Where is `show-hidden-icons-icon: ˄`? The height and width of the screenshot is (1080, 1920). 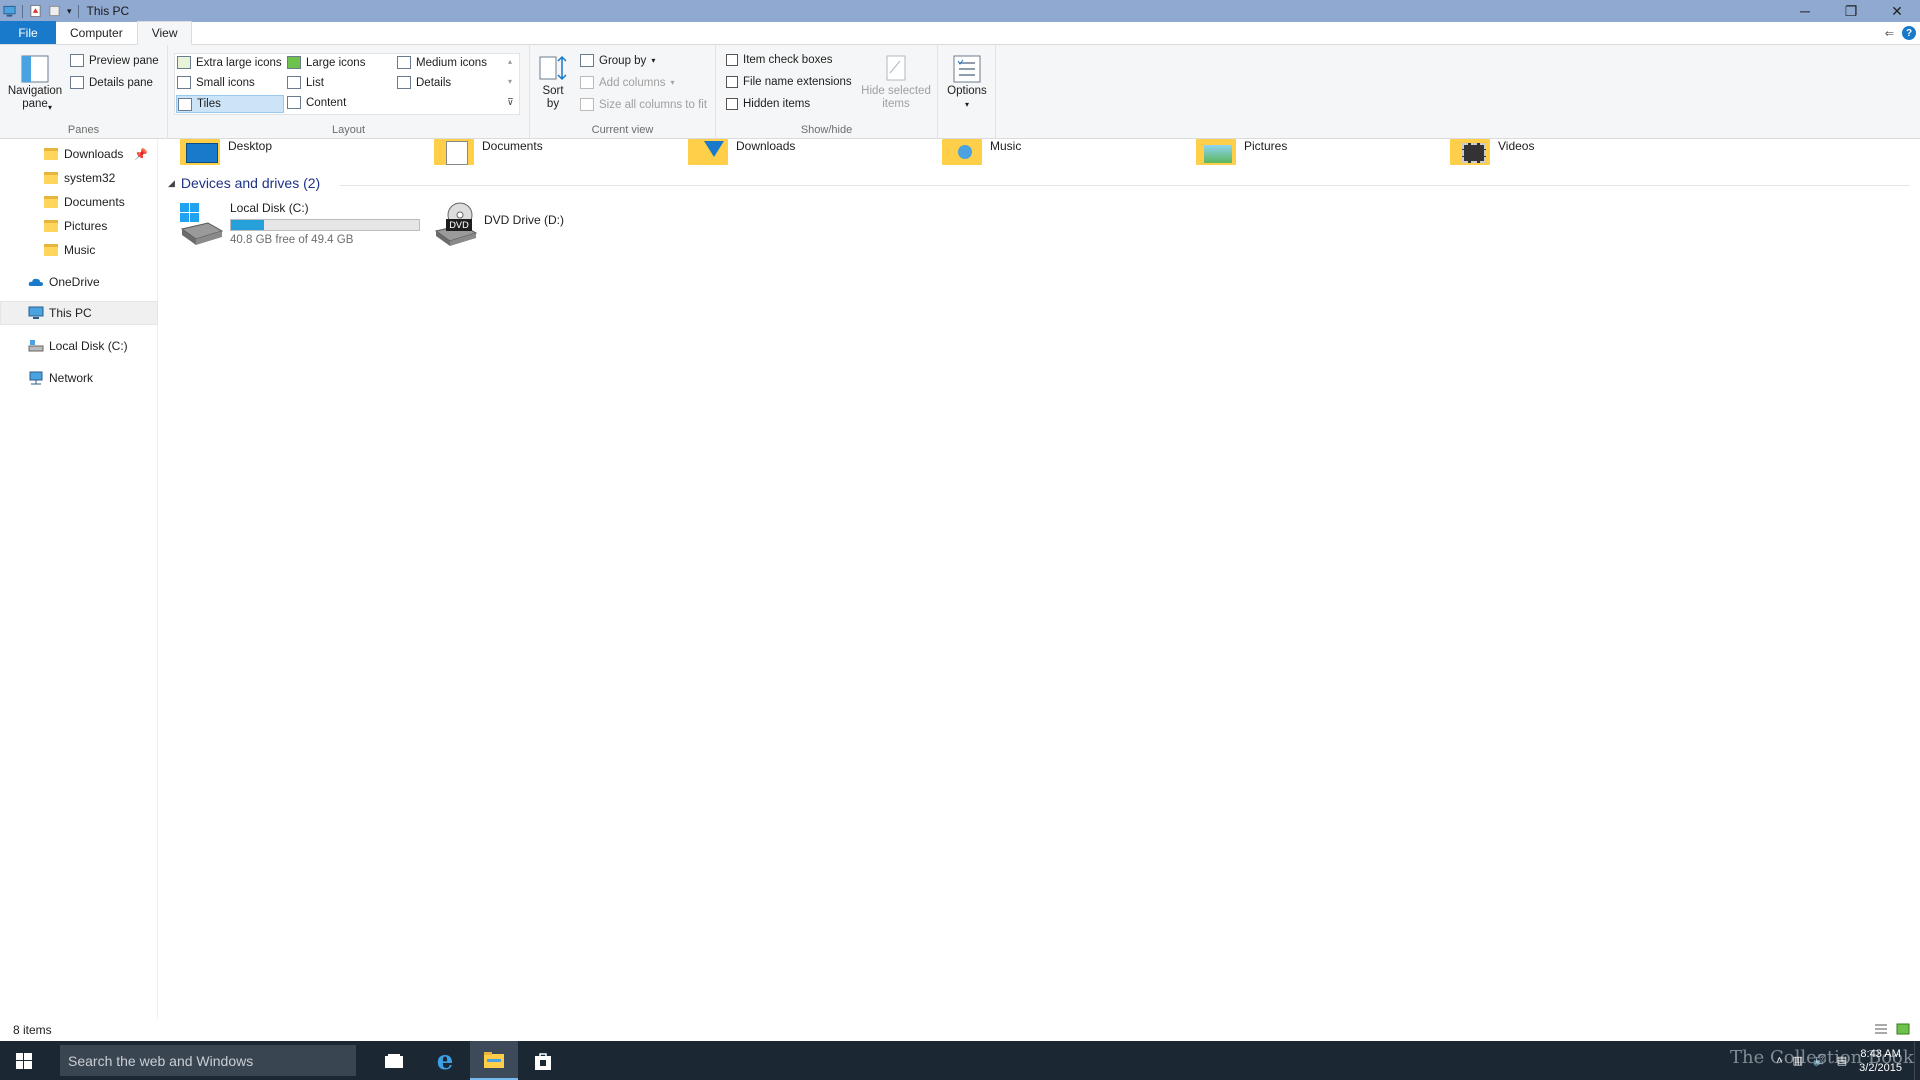 show-hidden-icons-icon: ˄ is located at coordinates (1779, 1061).